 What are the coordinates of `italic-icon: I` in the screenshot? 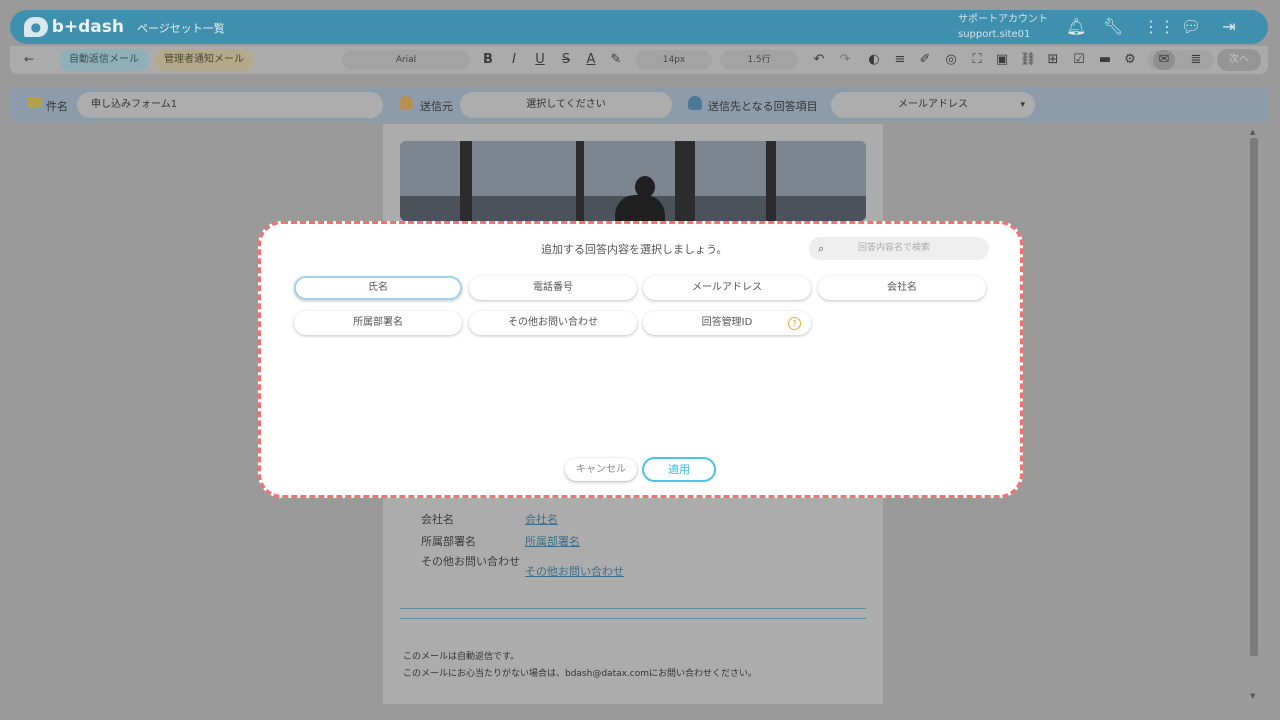 It's located at (514, 60).